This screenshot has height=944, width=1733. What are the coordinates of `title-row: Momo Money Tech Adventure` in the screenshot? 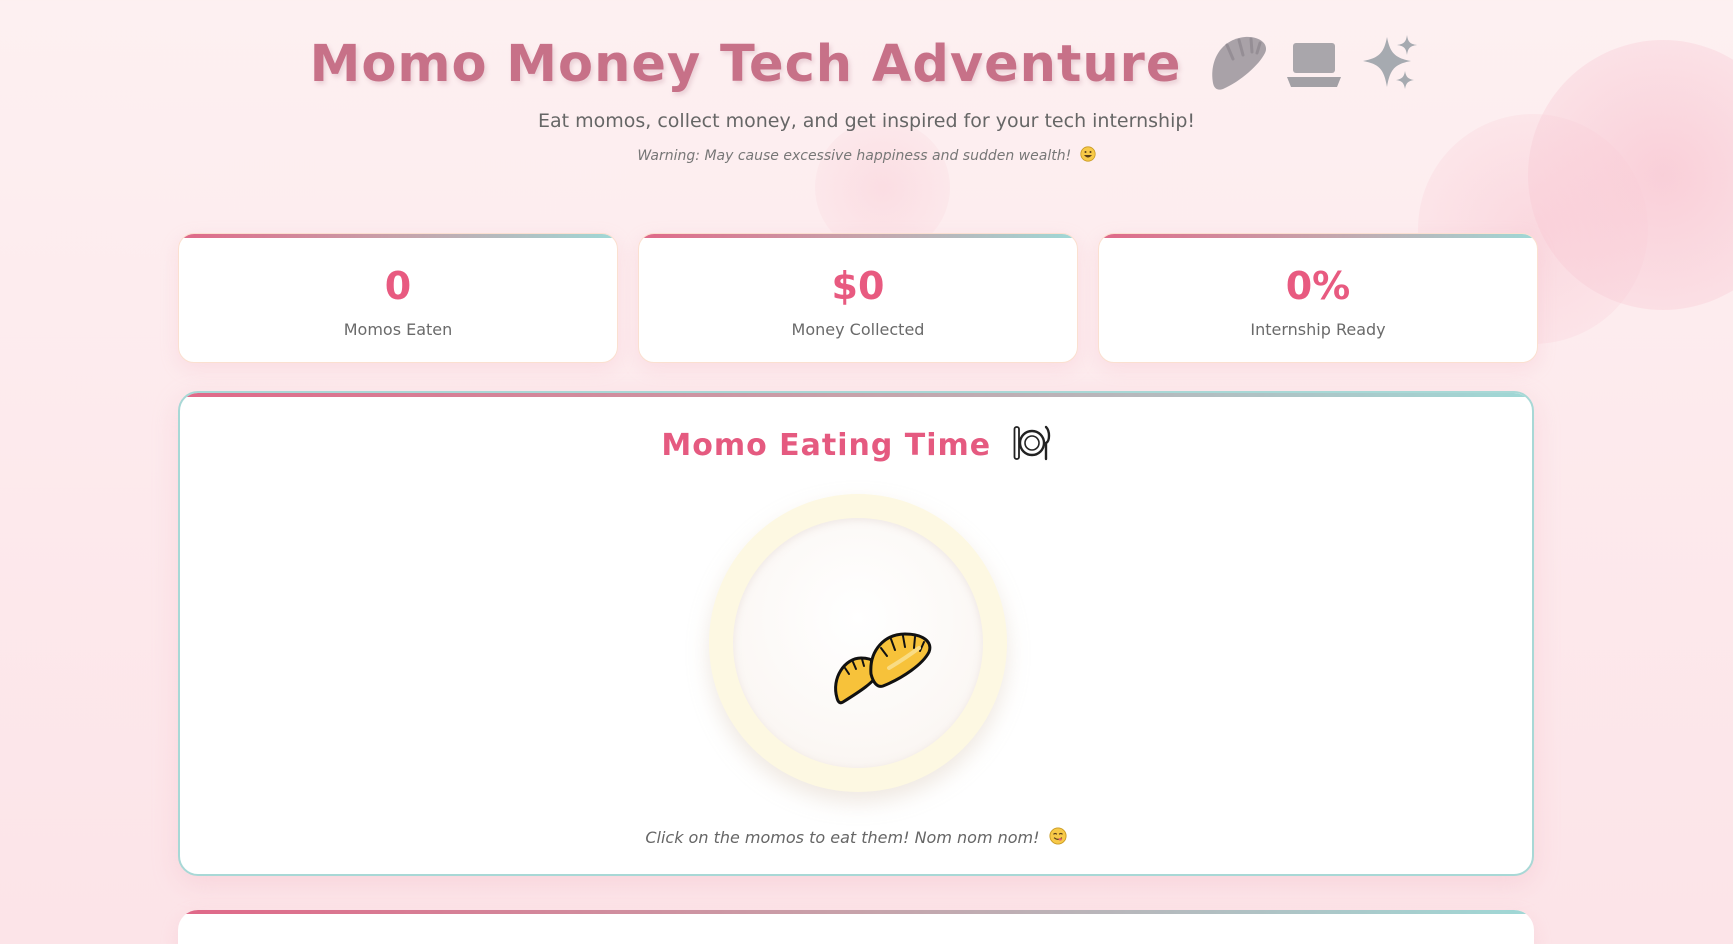 It's located at (867, 64).